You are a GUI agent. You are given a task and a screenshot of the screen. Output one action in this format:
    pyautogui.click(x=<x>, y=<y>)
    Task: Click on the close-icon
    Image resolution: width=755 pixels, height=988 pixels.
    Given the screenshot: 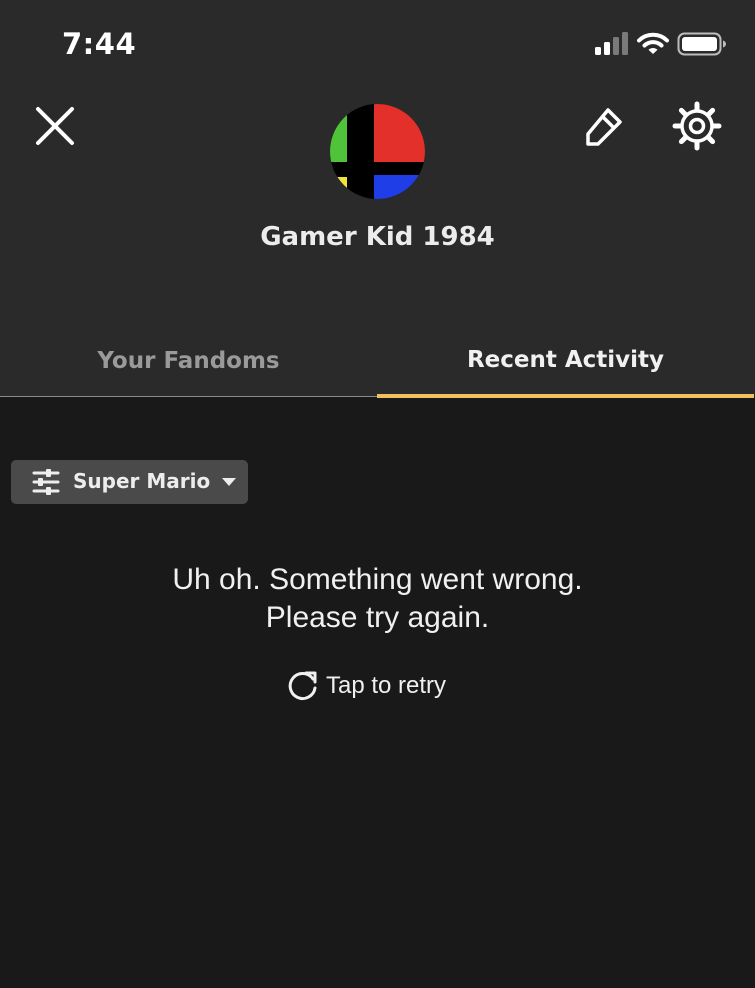 What is the action you would take?
    pyautogui.click(x=55, y=126)
    